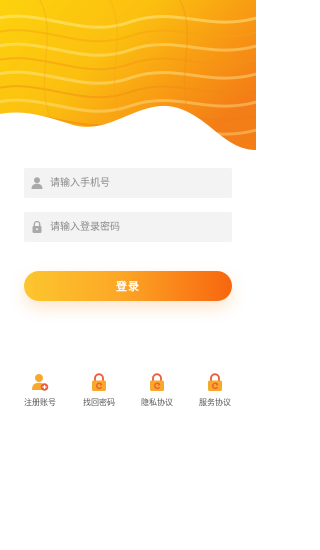 The height and width of the screenshot is (550, 320). What do you see at coordinates (40, 402) in the screenshot?
I see `register-label: 注册账号` at bounding box center [40, 402].